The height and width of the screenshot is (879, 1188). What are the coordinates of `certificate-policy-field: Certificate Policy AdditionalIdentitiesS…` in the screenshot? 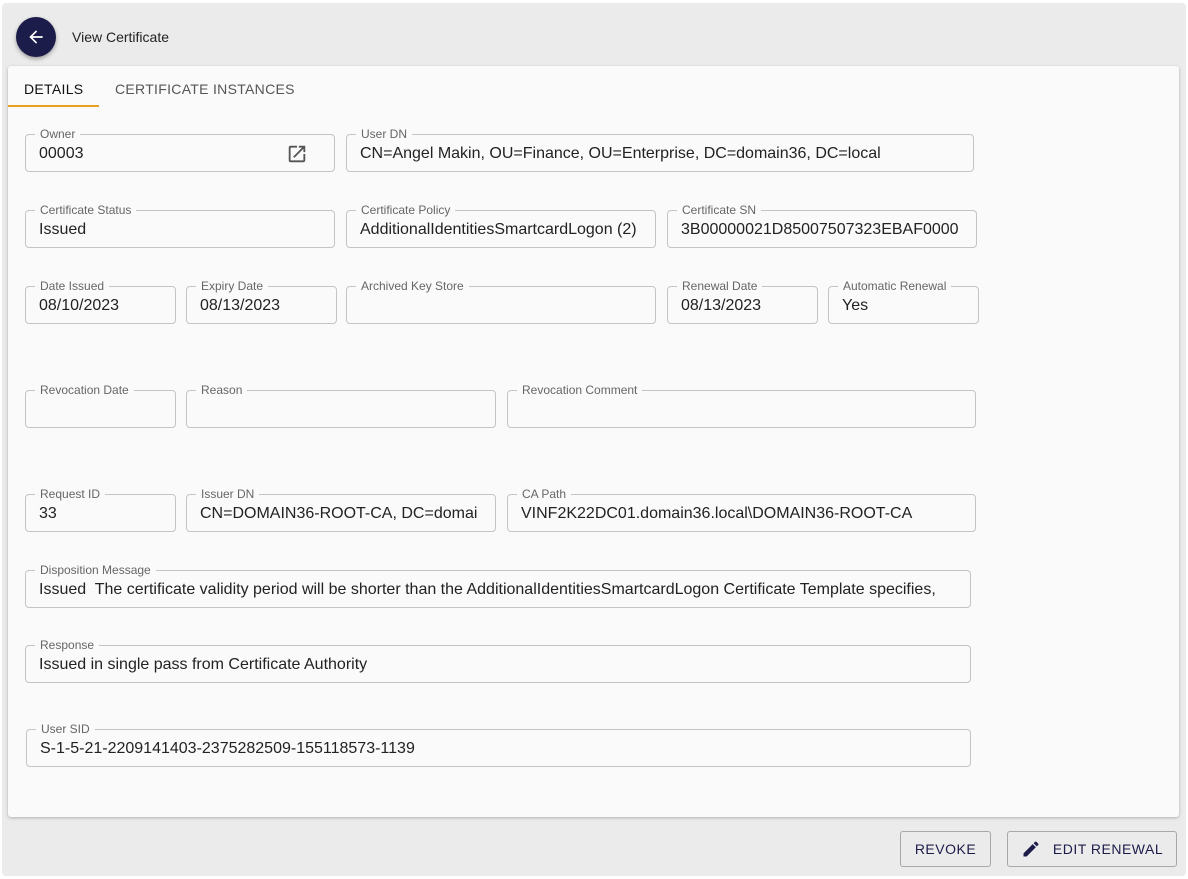 It's located at (501, 229).